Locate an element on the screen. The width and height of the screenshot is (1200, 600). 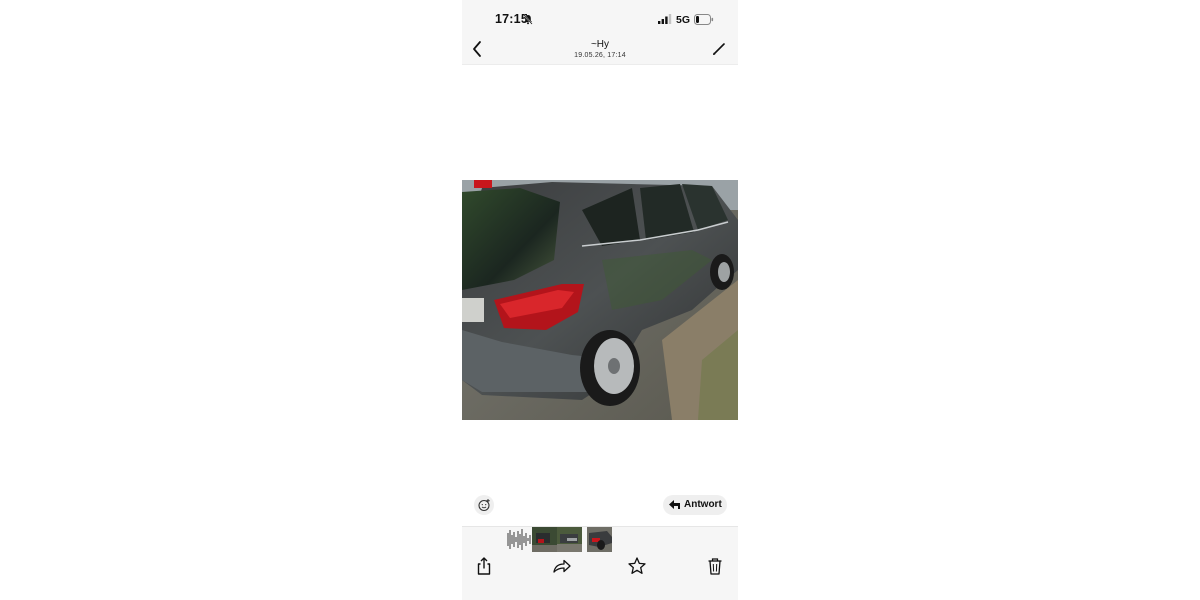
message-timestamp: 19.05.26, 17:14 is located at coordinates (600, 55).